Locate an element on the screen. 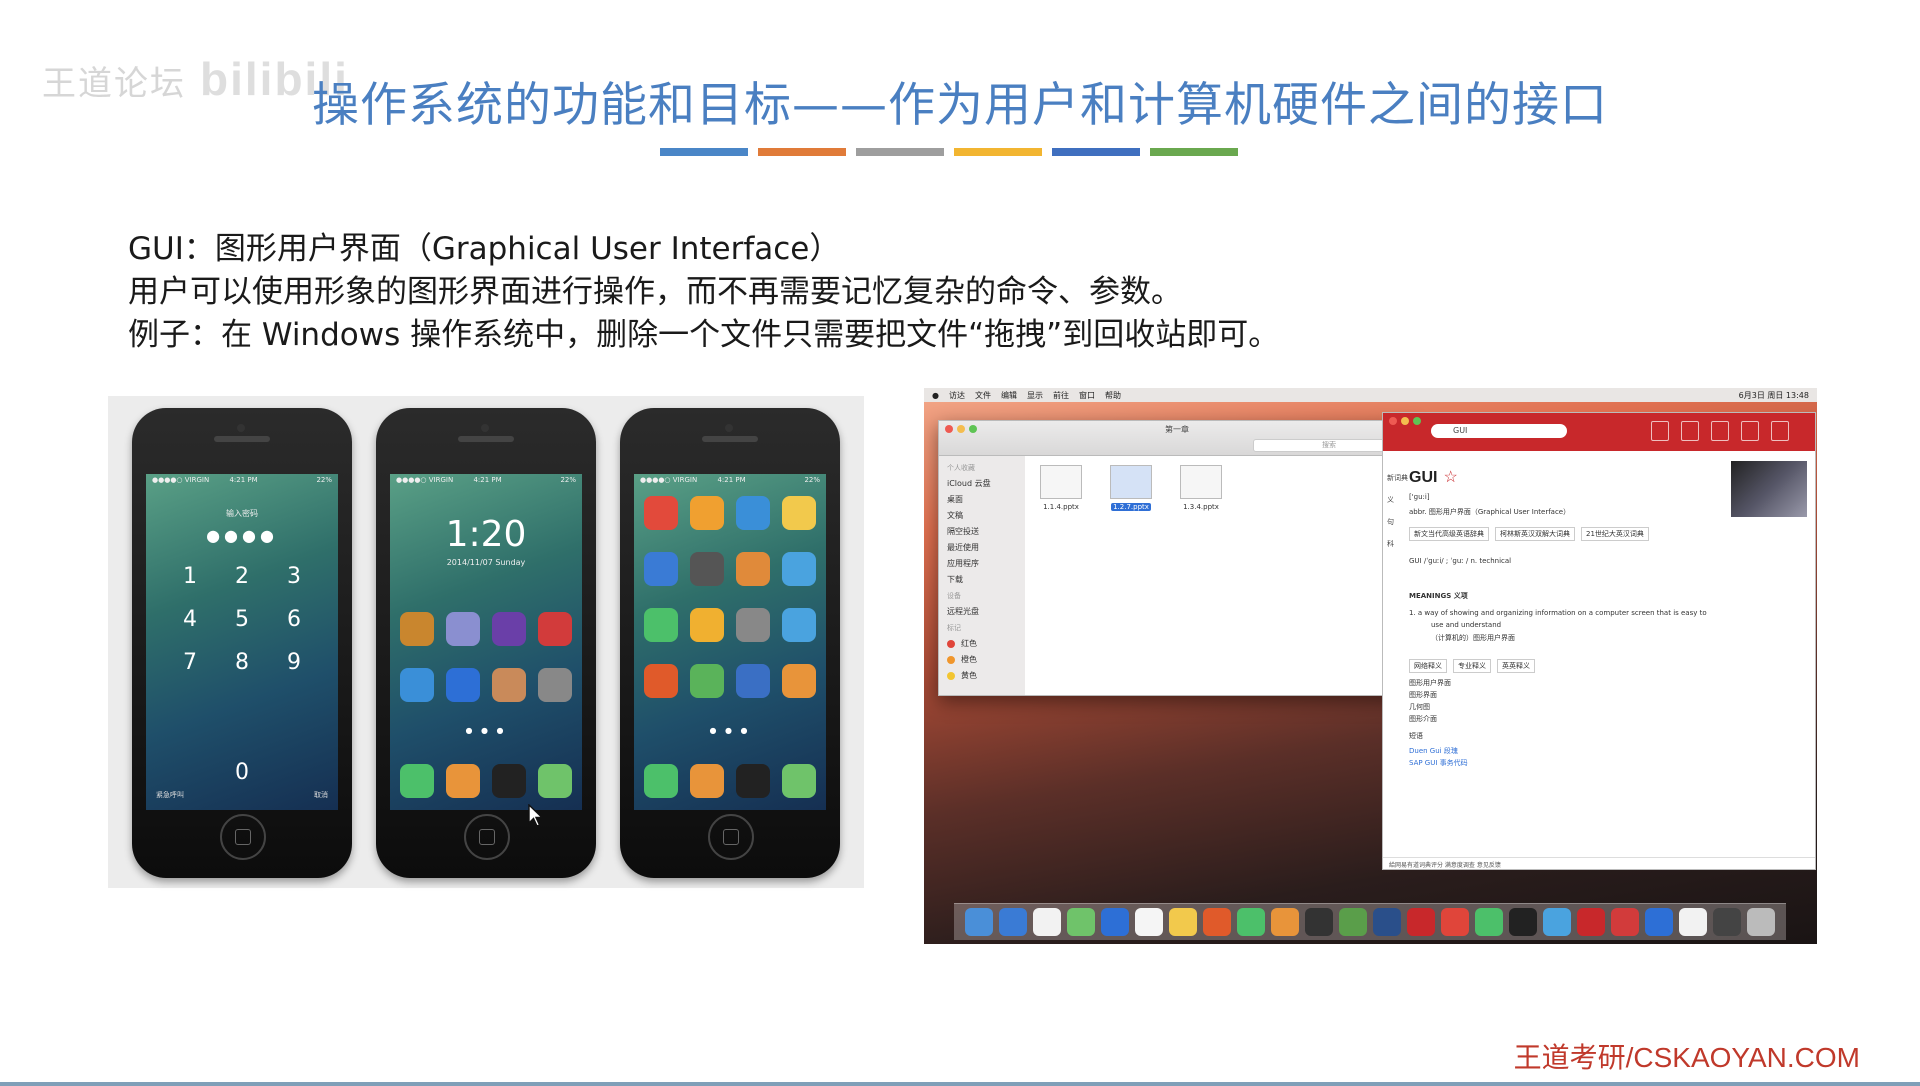  dict-side-item: 新词典 is located at coordinates (1397, 478).